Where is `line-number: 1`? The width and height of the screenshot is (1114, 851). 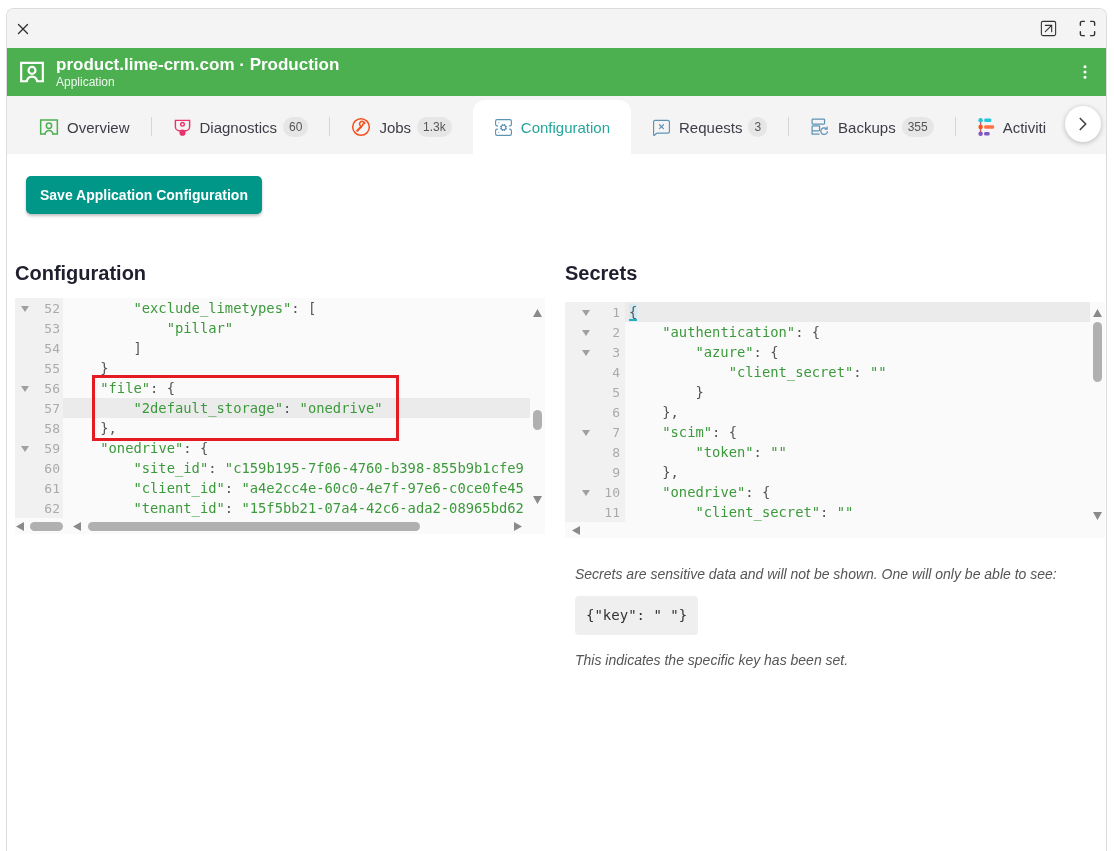
line-number: 1 is located at coordinates (616, 312).